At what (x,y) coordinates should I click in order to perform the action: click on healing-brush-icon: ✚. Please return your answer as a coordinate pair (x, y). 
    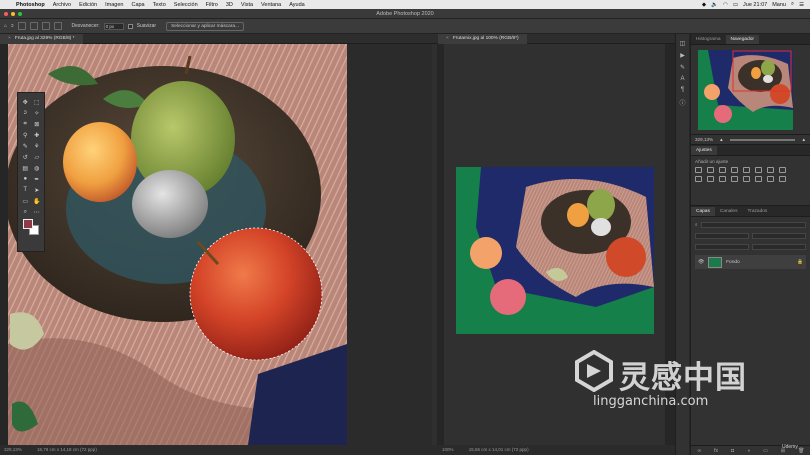
    Looking at the image, I should click on (37, 135).